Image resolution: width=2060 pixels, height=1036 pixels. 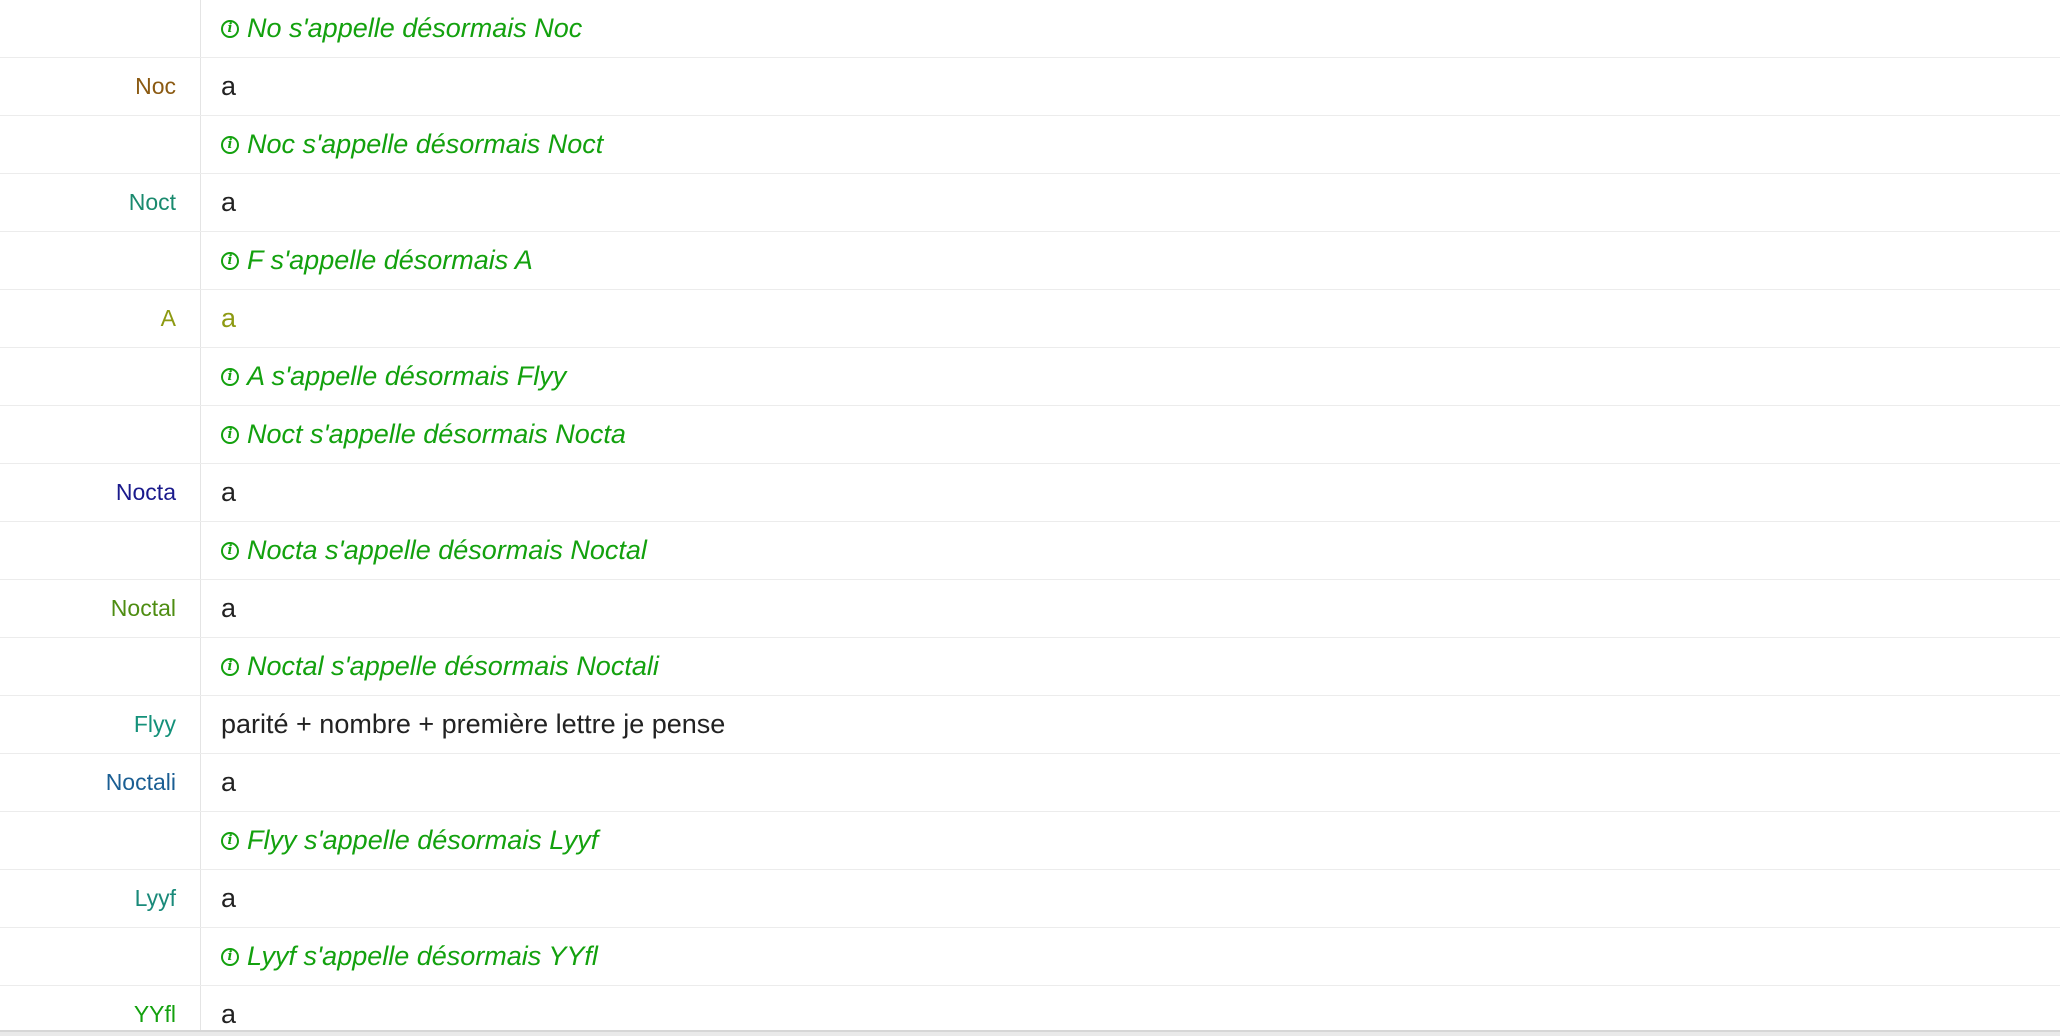 I want to click on nick-cell: Noct, so click(x=100, y=202).